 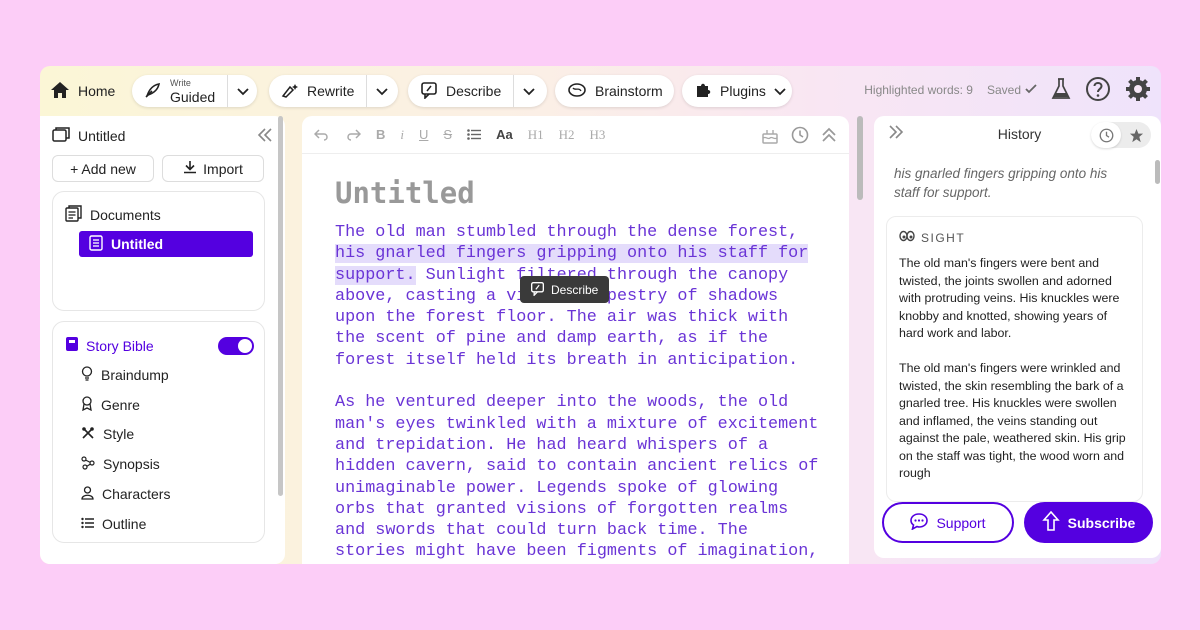 I want to click on person-icon, so click(x=87, y=494).